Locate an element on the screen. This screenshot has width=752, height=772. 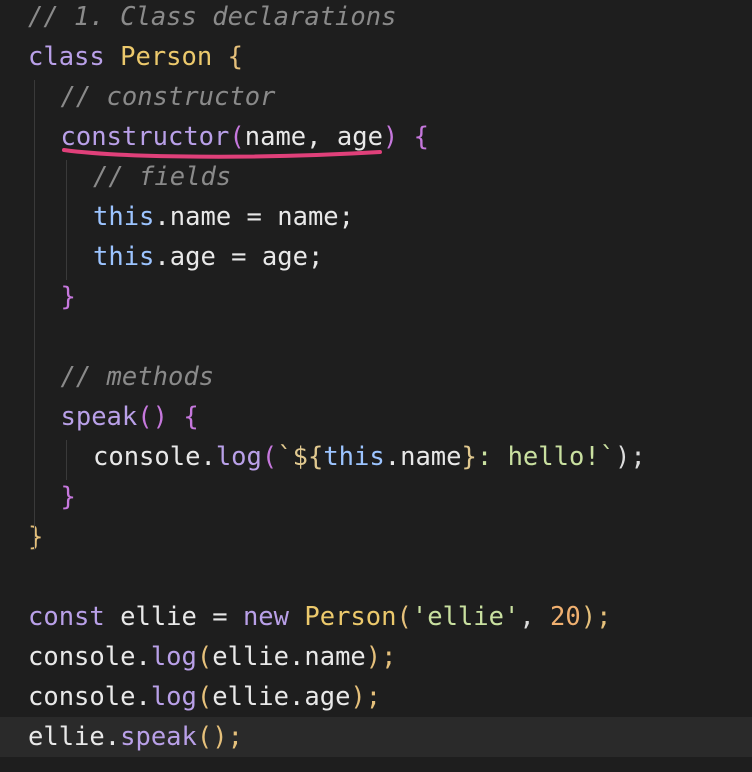
code-token: , is located at coordinates (535, 617).